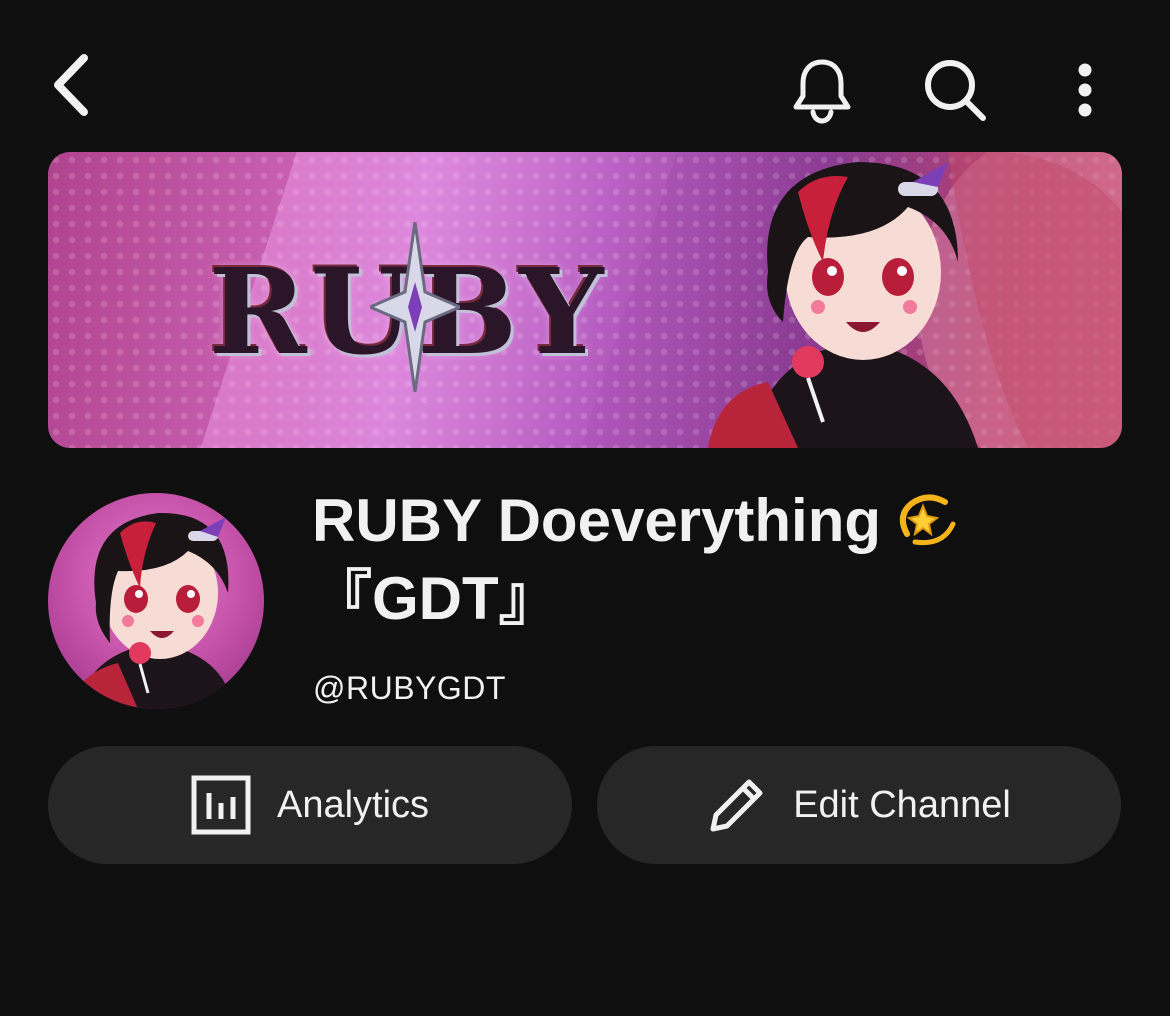  I want to click on edit-channel-label: Edit Channel, so click(902, 804).